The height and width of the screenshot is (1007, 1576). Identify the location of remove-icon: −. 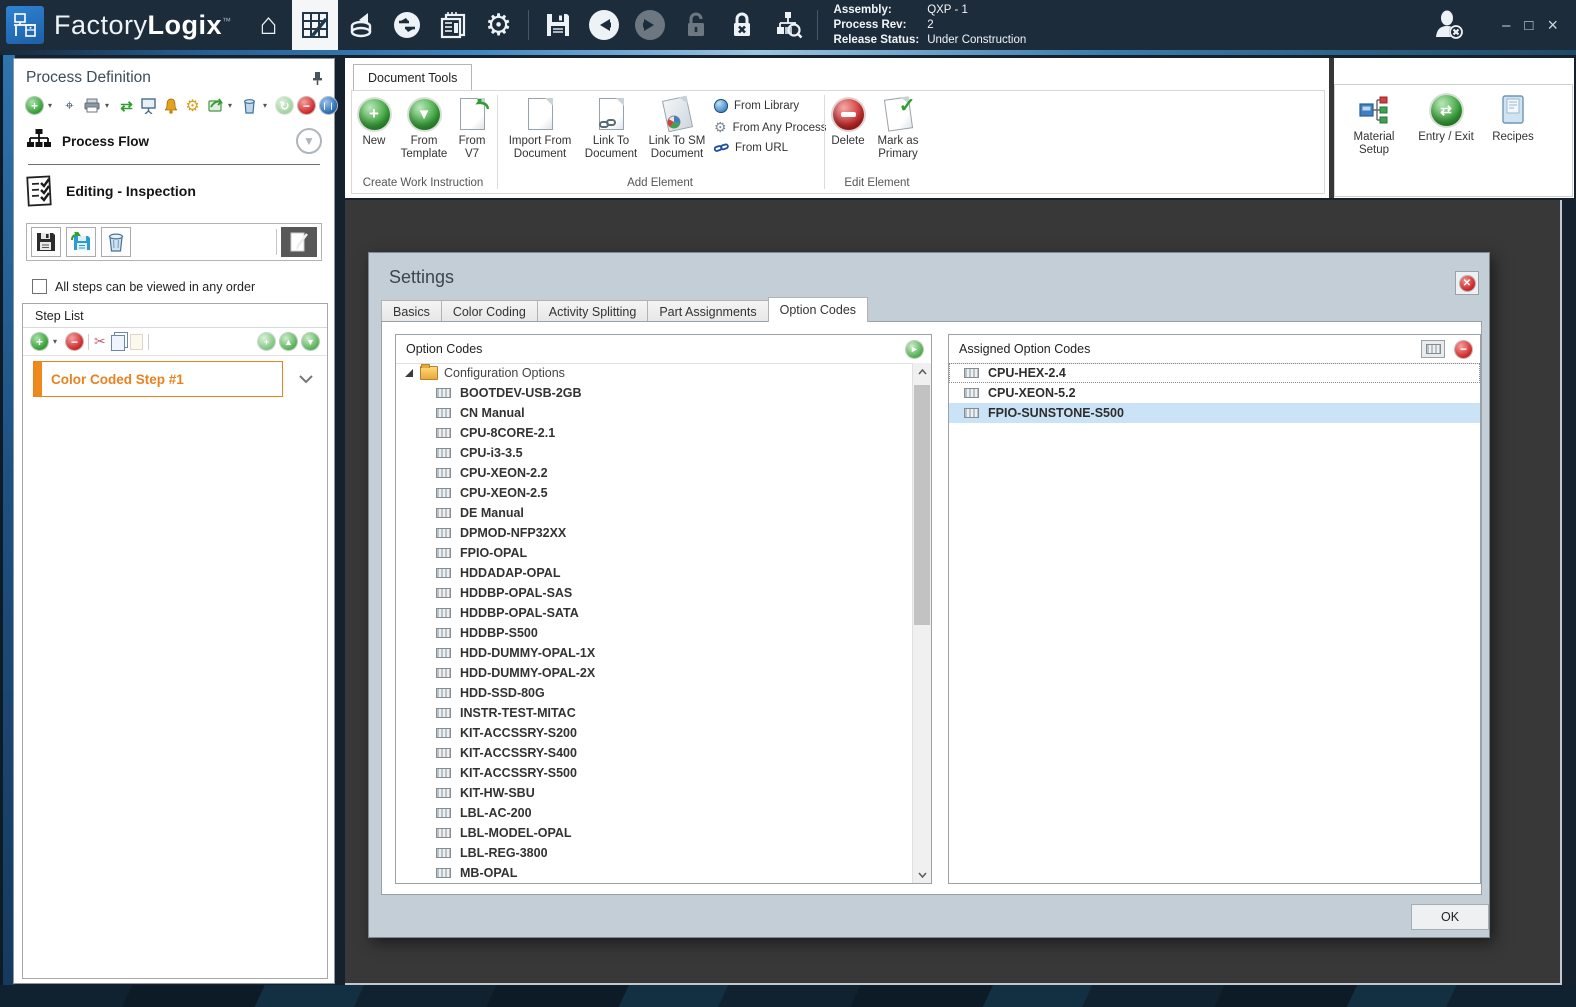
(306, 105).